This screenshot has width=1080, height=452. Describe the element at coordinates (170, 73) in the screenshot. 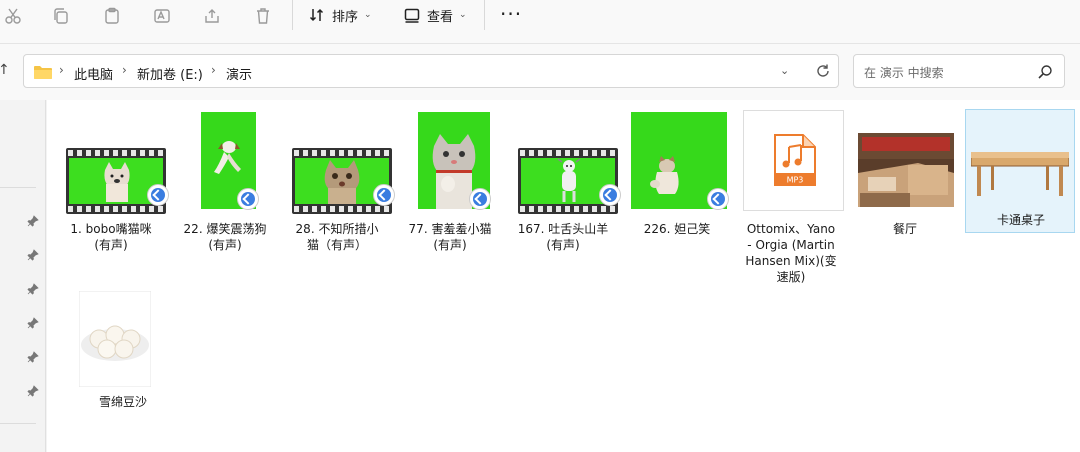

I see `breadcrumb-volume-e: 新加卷 (E:)` at that location.